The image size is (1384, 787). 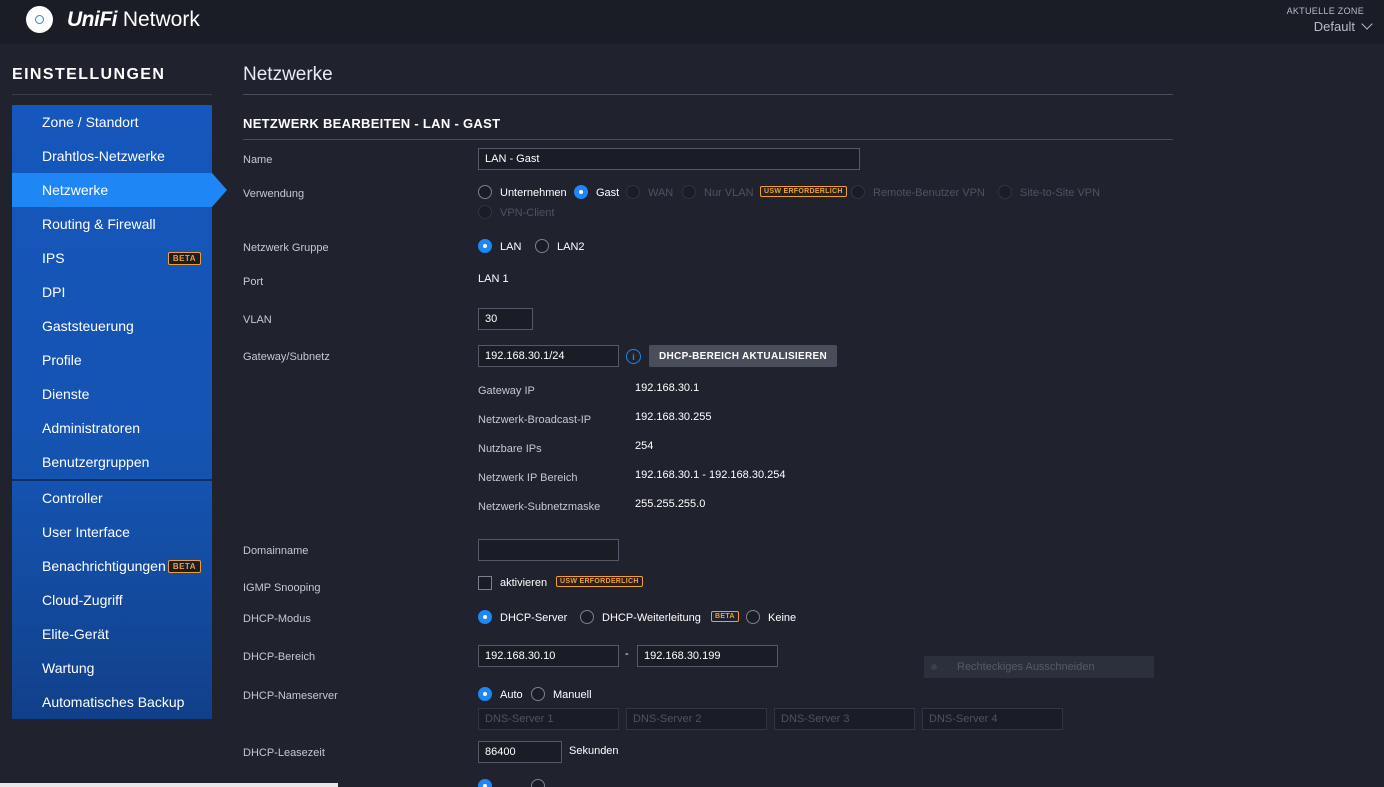 What do you see at coordinates (112, 292) in the screenshot?
I see `sidebar-item-dpi: DPI` at bounding box center [112, 292].